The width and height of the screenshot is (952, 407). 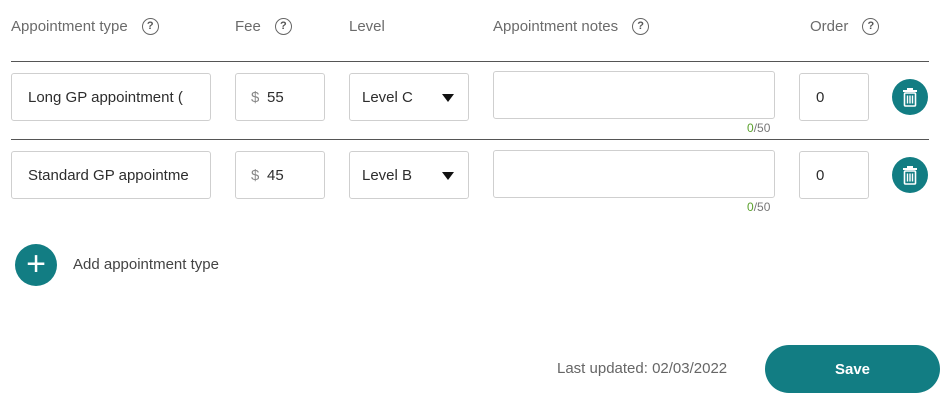 I want to click on level-select: Level C, so click(x=409, y=97).